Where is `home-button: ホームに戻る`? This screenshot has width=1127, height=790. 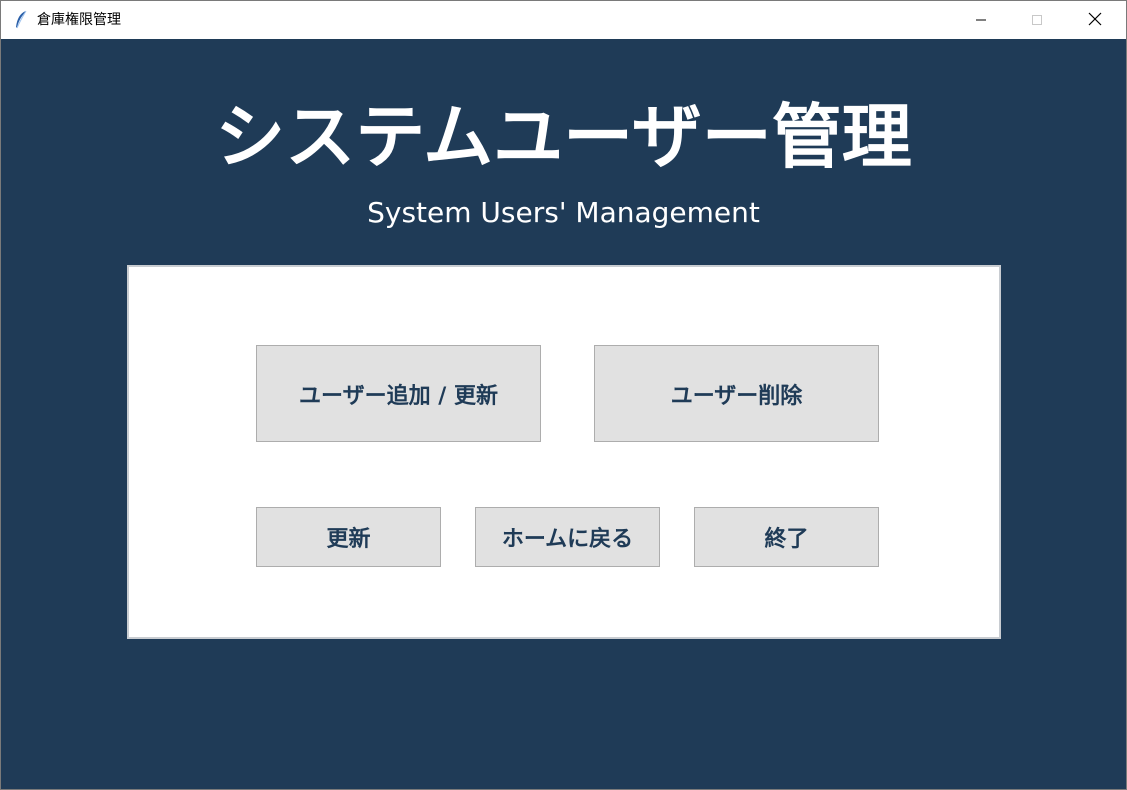 home-button: ホームに戻る is located at coordinates (567, 537).